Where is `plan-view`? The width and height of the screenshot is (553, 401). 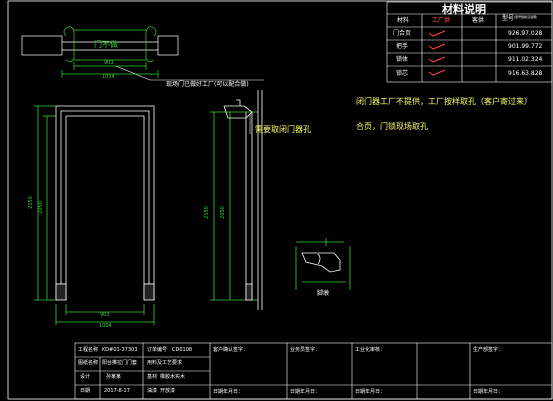
plan-view is located at coordinates (100, 52).